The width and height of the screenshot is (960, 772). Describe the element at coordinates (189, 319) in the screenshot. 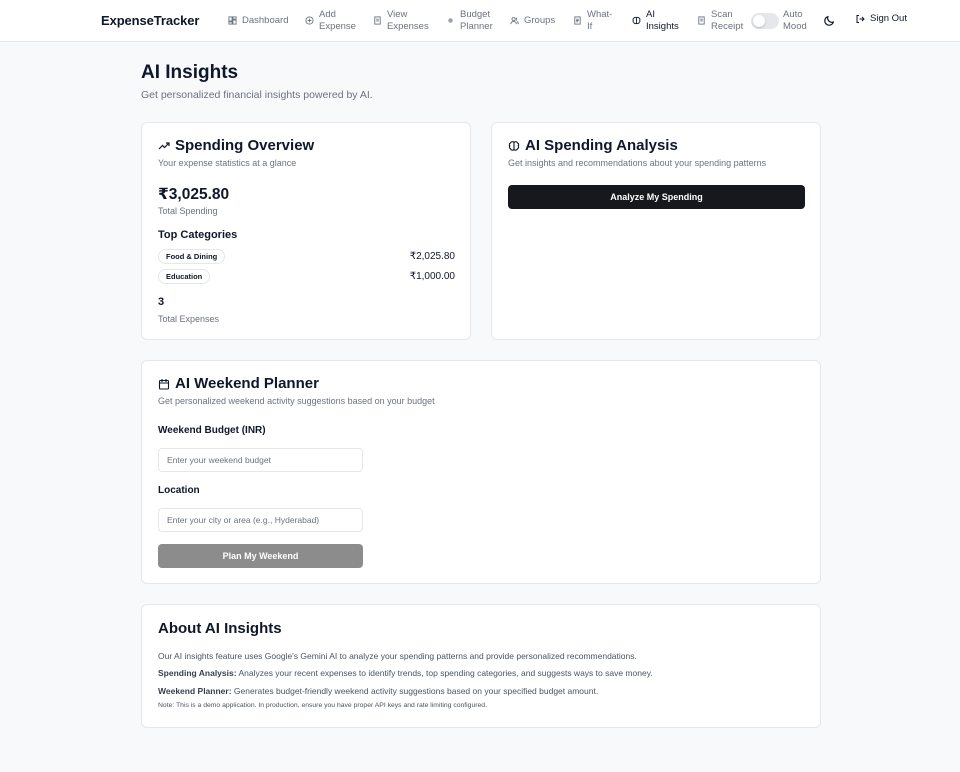

I see `total-expenses-label: Total Expenses` at that location.